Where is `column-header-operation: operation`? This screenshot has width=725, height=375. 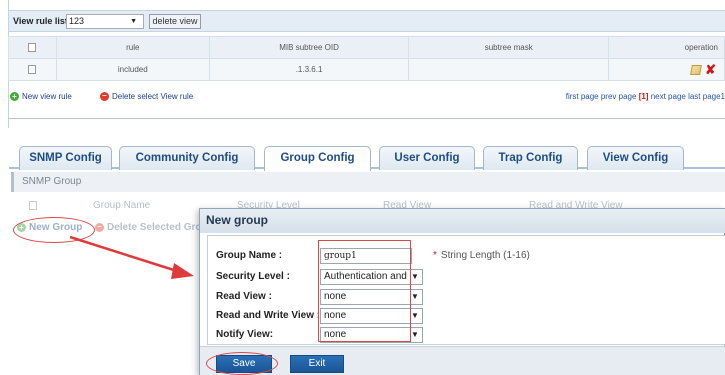
column-header-operation: operation is located at coordinates (666, 47).